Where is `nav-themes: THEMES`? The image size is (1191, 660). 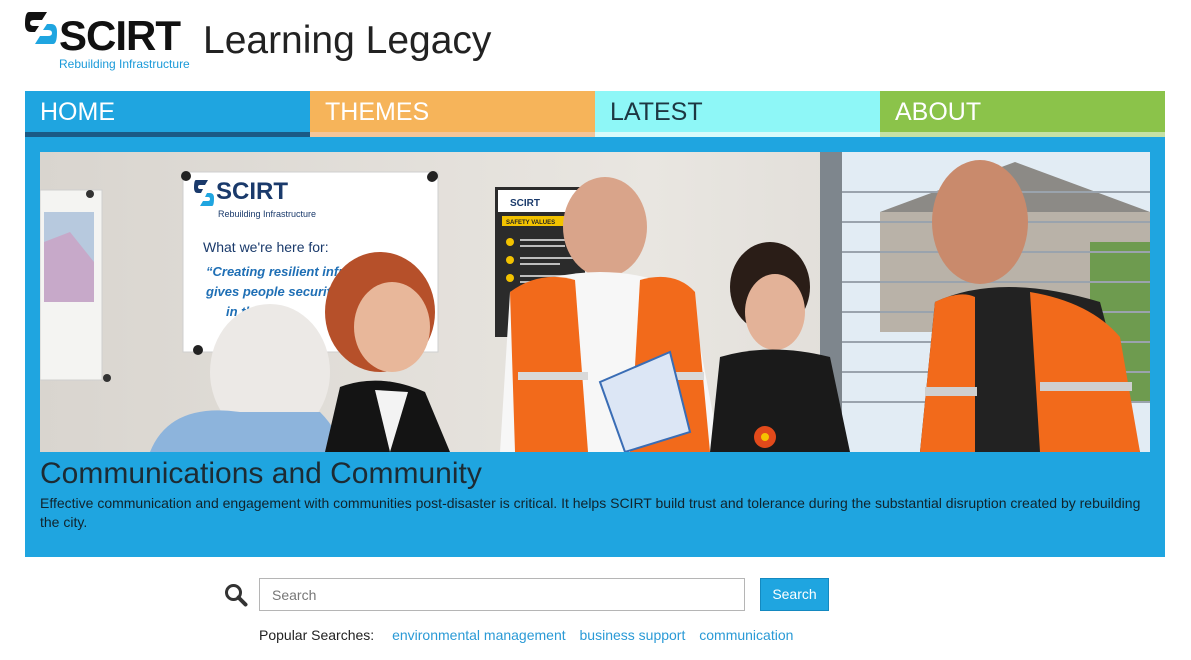
nav-themes: THEMES is located at coordinates (452, 114).